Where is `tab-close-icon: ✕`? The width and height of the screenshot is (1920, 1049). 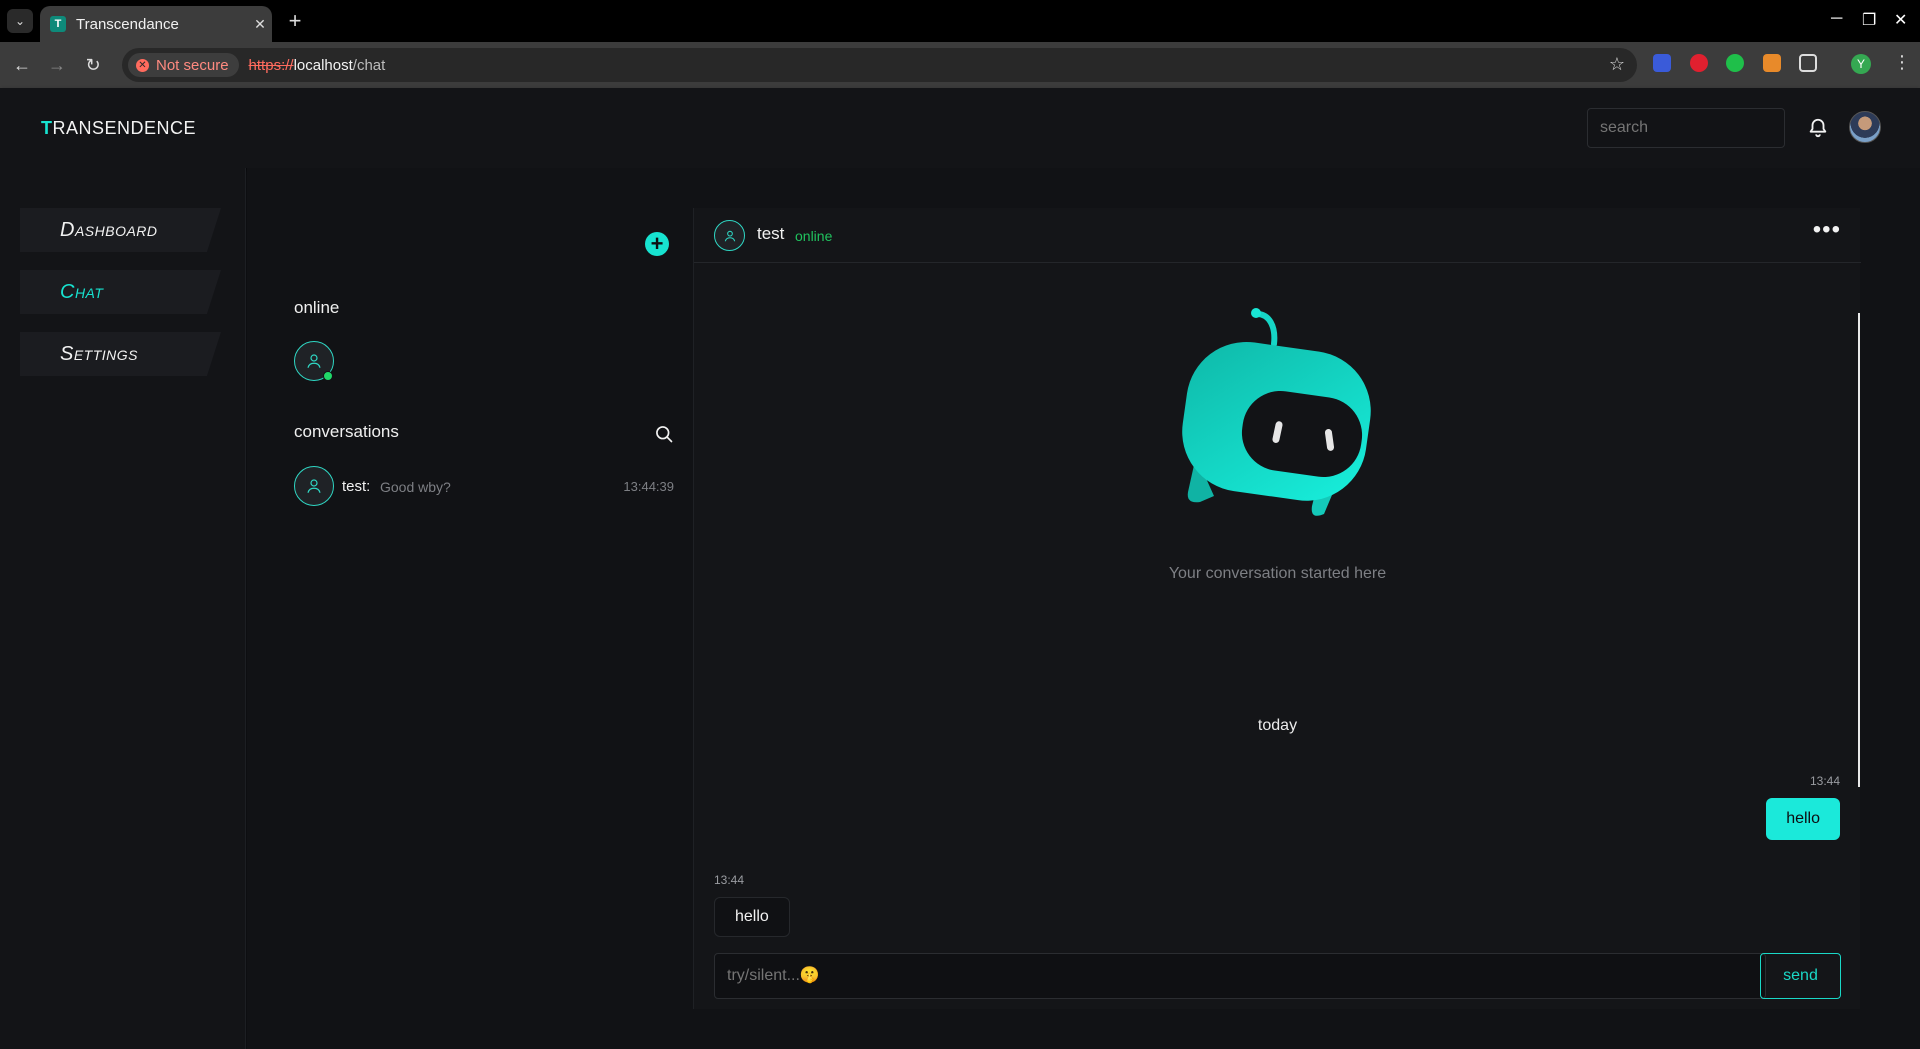 tab-close-icon: ✕ is located at coordinates (260, 24).